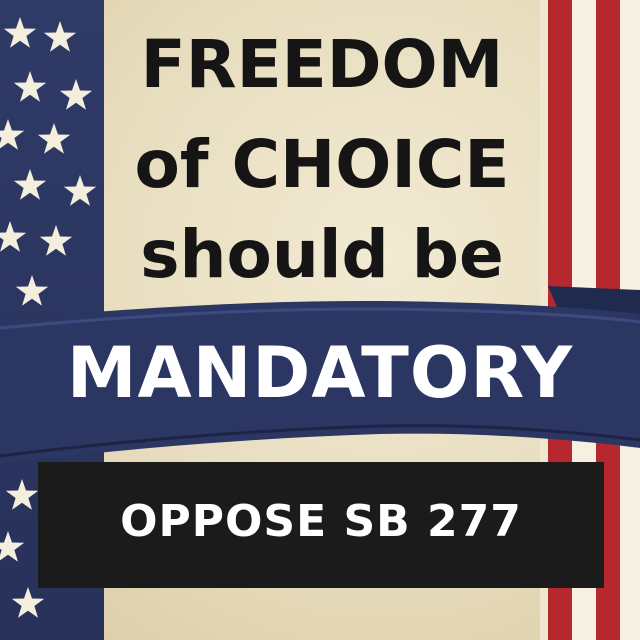 Image resolution: width=640 pixels, height=640 pixels. What do you see at coordinates (322, 254) in the screenshot?
I see `headline-line-3: should be` at bounding box center [322, 254].